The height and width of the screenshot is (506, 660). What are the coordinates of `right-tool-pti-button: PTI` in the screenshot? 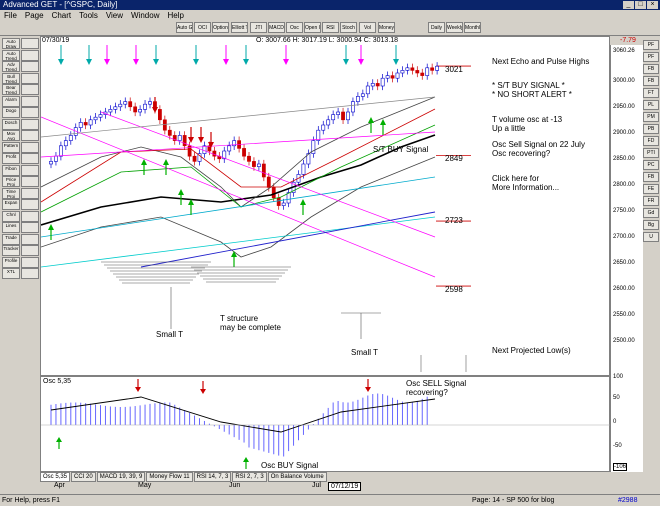 It's located at (651, 153).